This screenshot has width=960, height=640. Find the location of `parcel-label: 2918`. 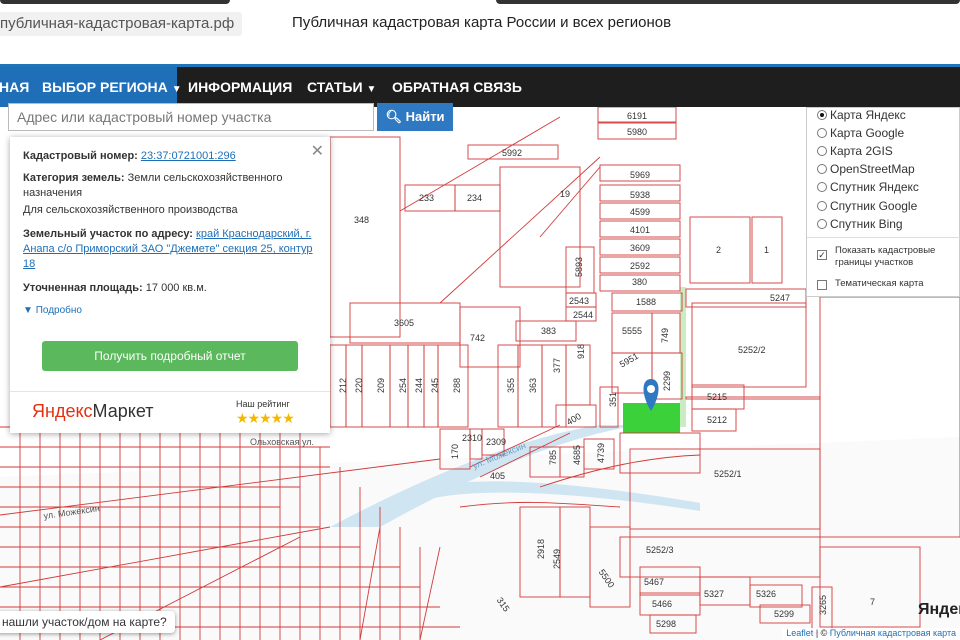

parcel-label: 2918 is located at coordinates (541, 549).